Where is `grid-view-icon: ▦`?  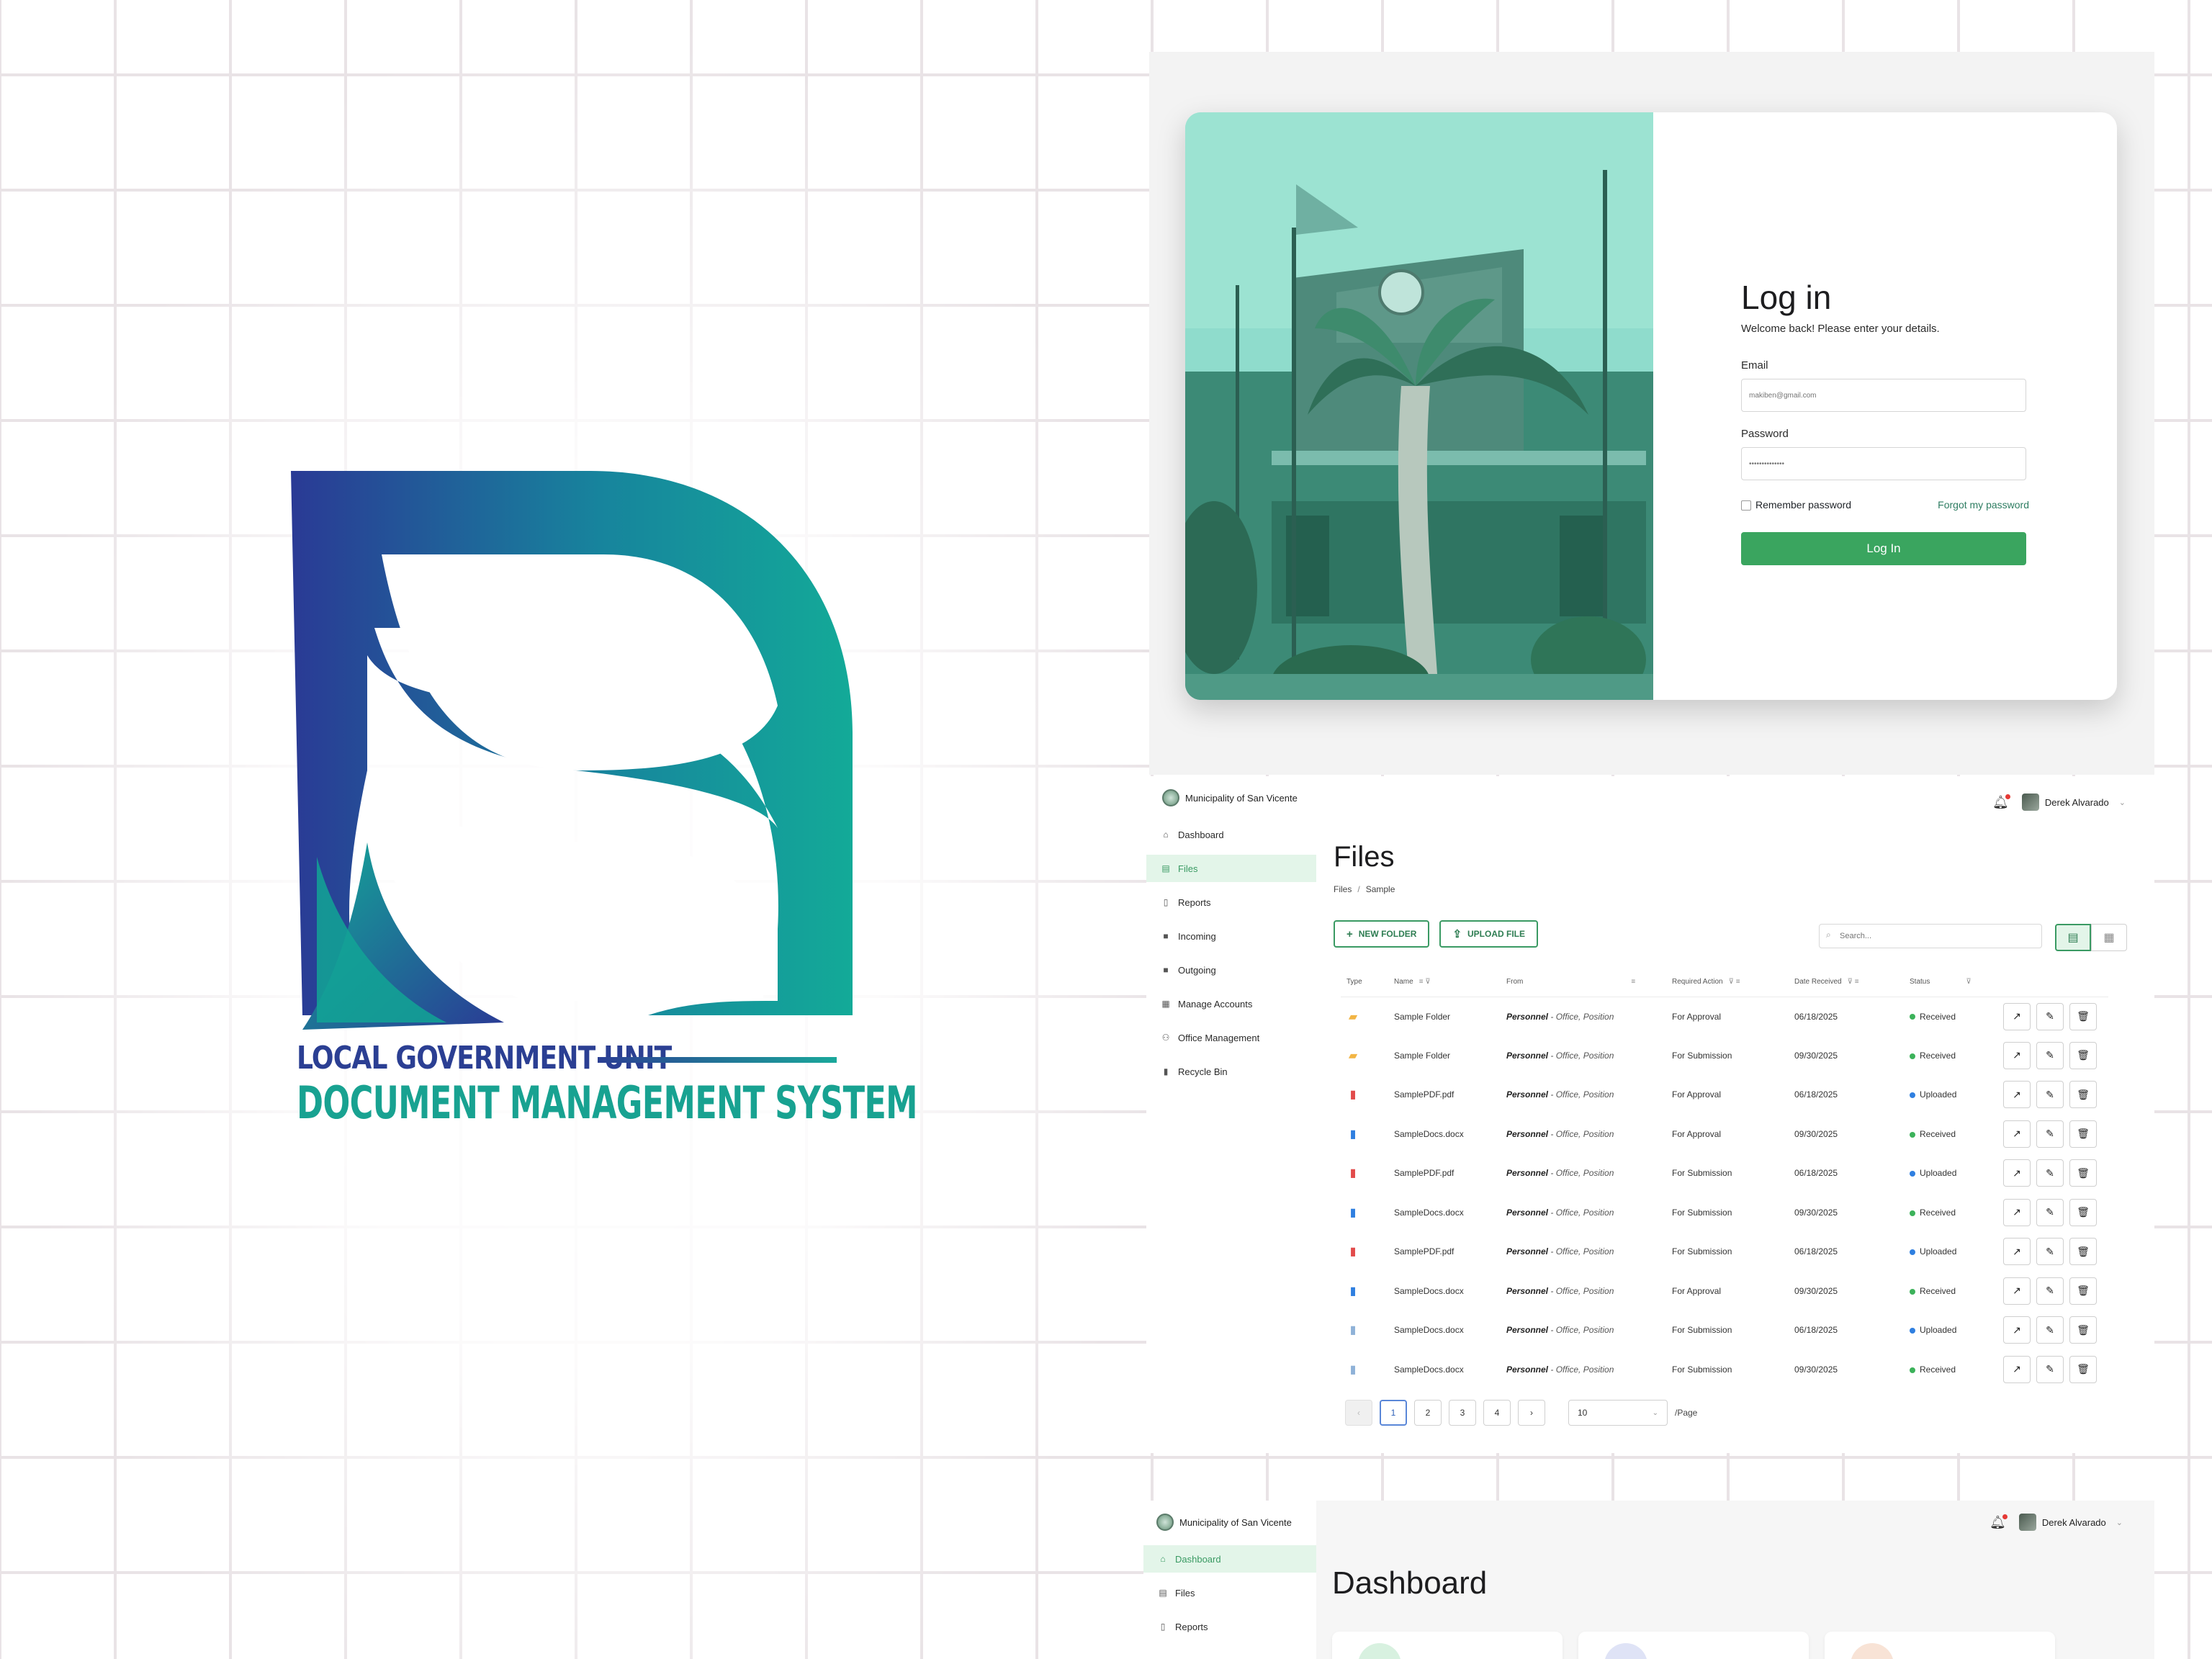 grid-view-icon: ▦ is located at coordinates (2109, 938).